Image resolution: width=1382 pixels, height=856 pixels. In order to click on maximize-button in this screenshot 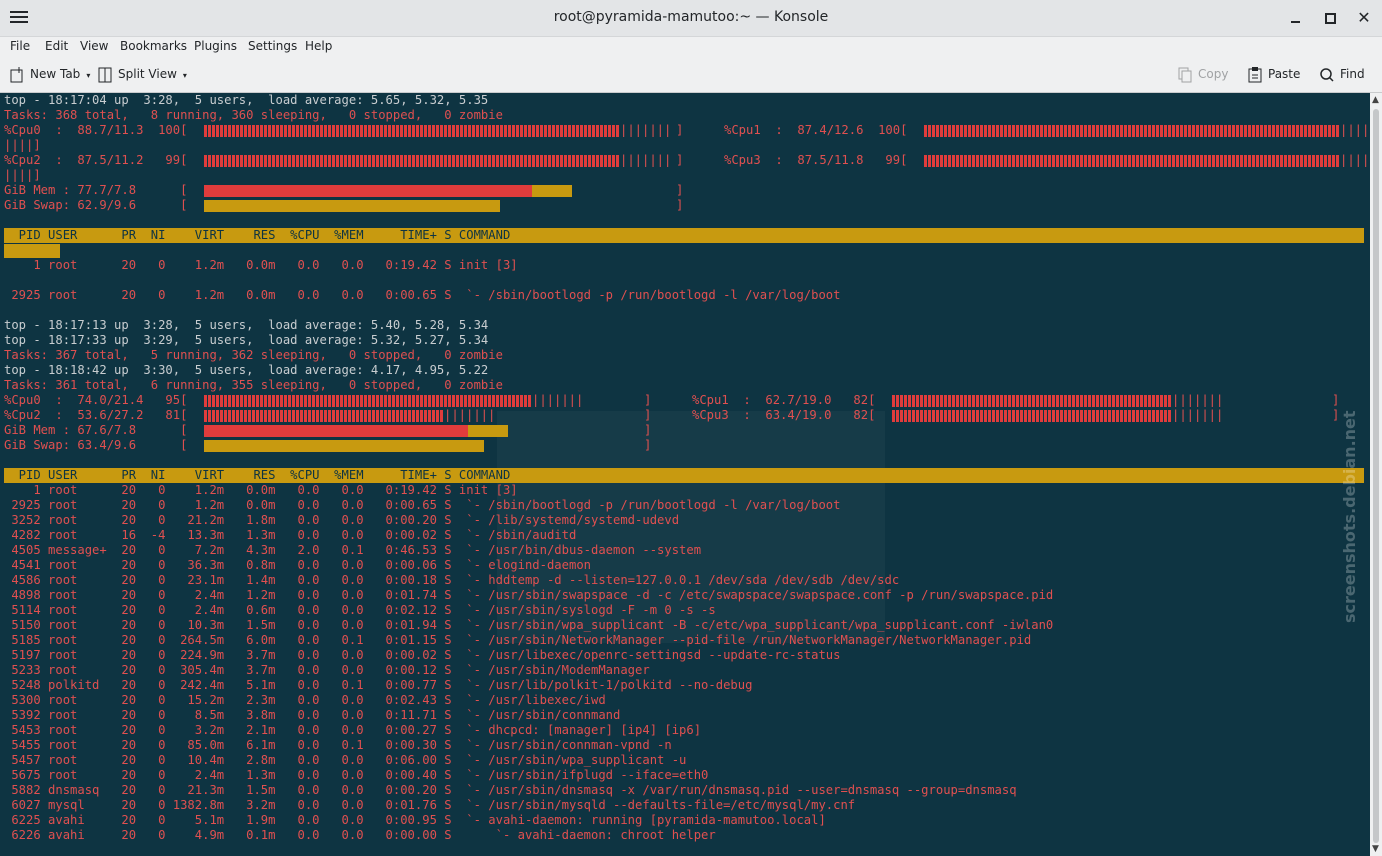, I will do `click(1330, 18)`.